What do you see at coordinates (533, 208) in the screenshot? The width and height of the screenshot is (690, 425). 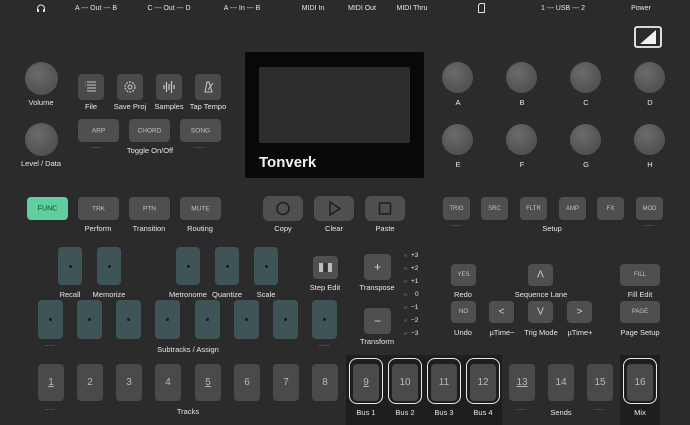 I see `fltr-button: FLTR` at bounding box center [533, 208].